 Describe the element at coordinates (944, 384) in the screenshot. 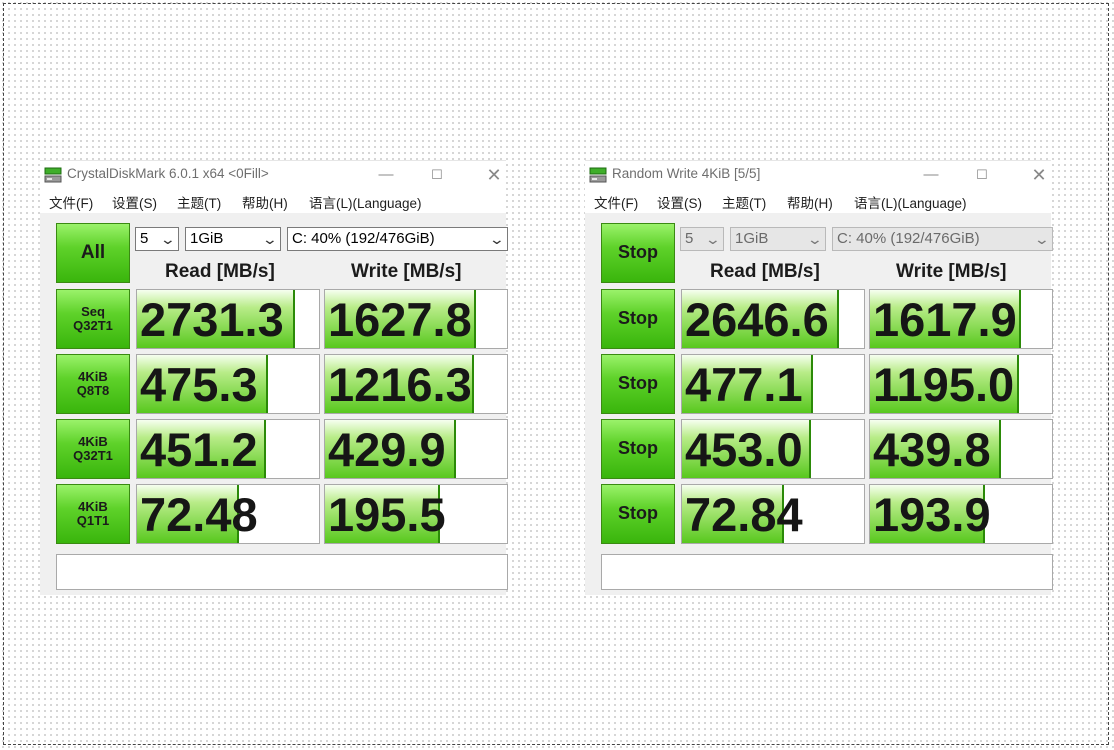

I see `write-value: 1195.0` at that location.